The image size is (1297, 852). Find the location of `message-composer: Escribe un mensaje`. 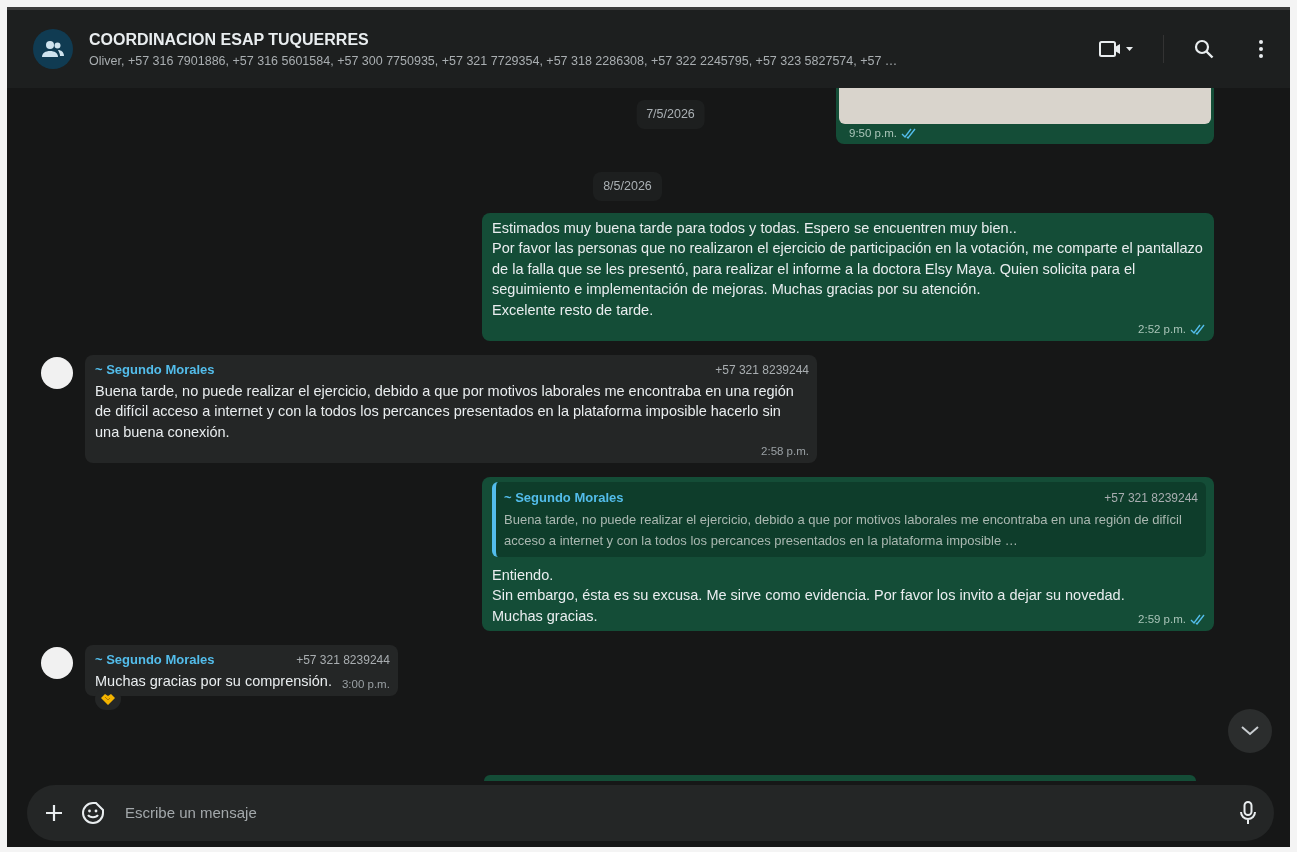

message-composer: Escribe un mensaje is located at coordinates (650, 813).